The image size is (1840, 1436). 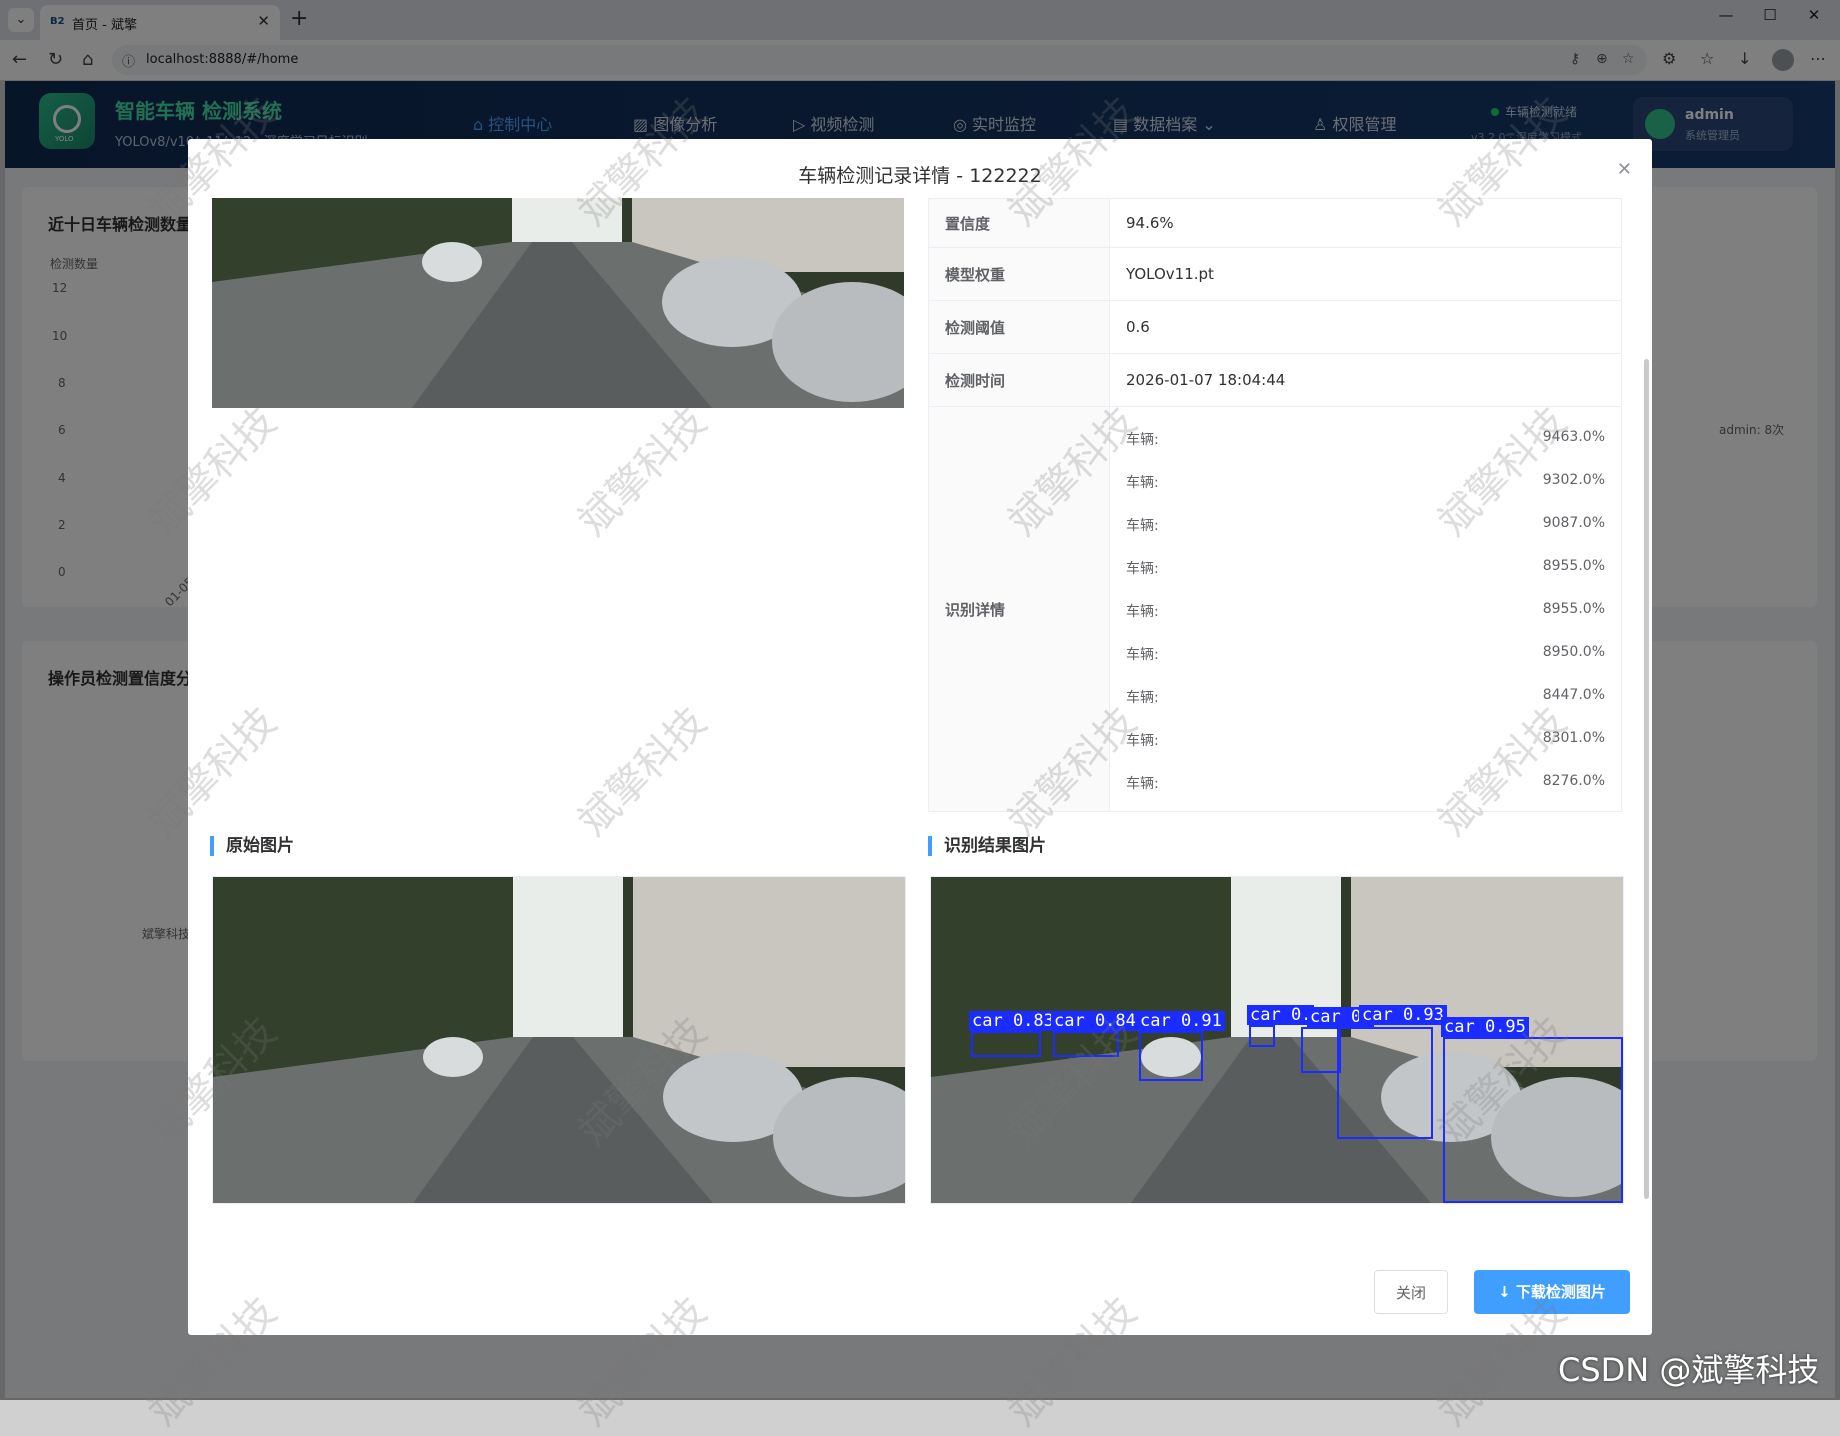 I want to click on dialog-title: 车辆检测记录详情 - 122222, so click(x=920, y=176).